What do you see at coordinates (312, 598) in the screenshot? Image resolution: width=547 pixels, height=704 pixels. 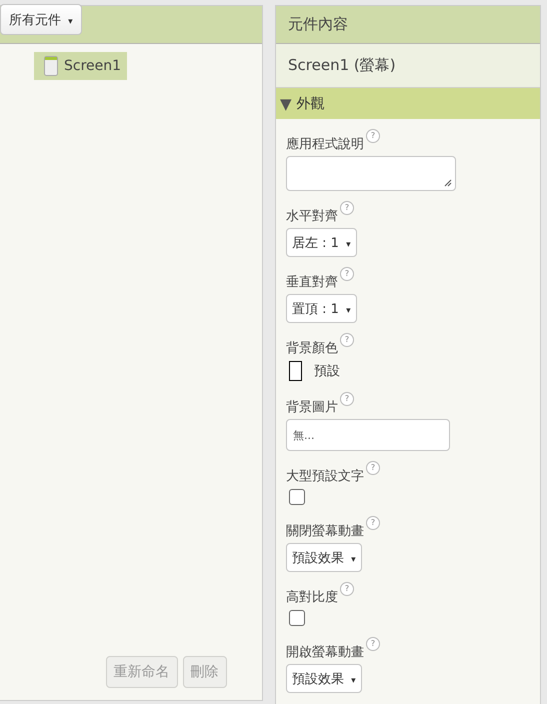 I see `property-label: 高對比度` at bounding box center [312, 598].